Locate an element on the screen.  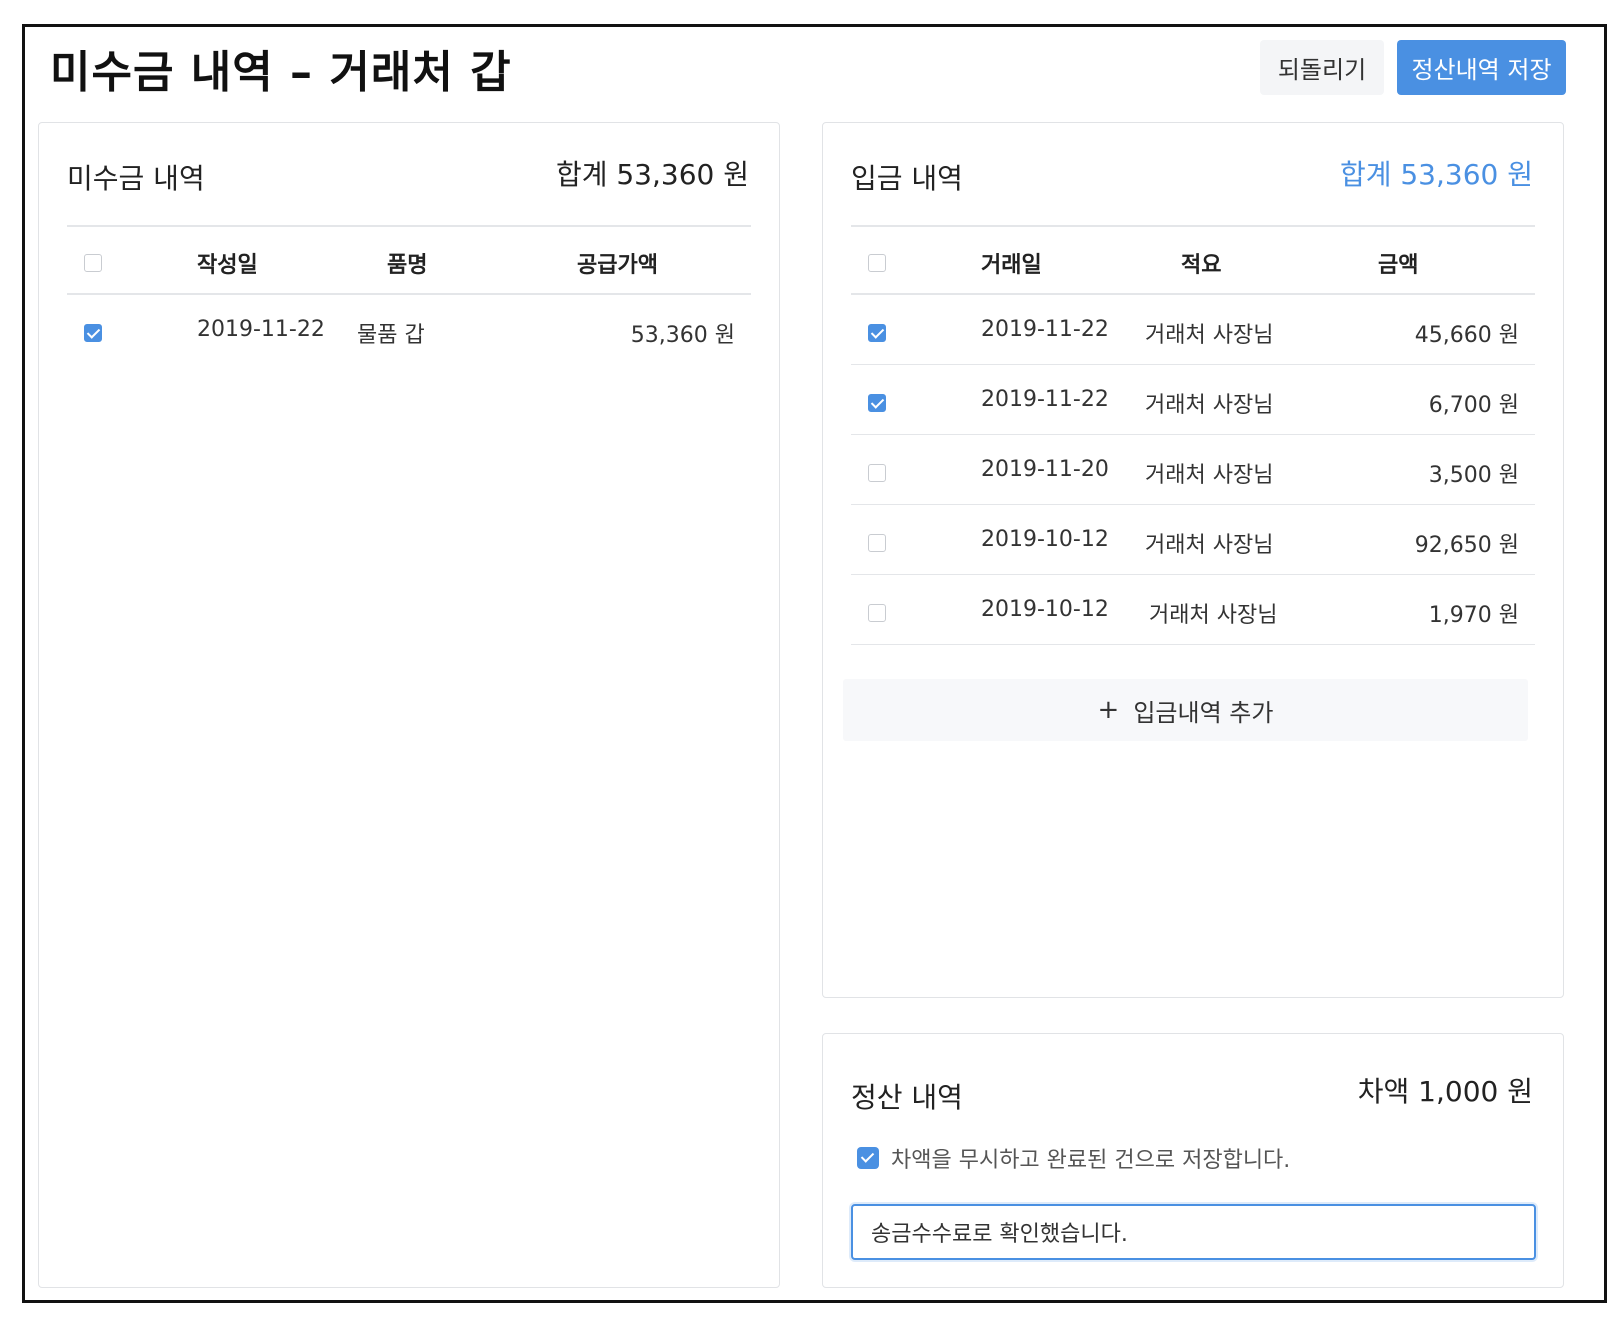
table-row: 2019-11-22 거래처 사장님 6,700 원 is located at coordinates (1193, 400).